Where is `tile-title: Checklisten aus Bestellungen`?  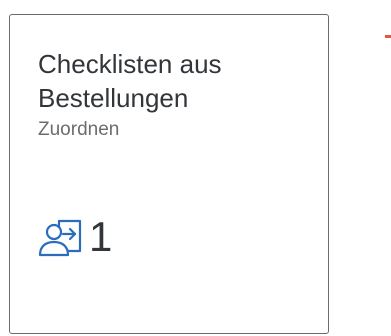
tile-title: Checklisten aus Bestellungen is located at coordinates (130, 81).